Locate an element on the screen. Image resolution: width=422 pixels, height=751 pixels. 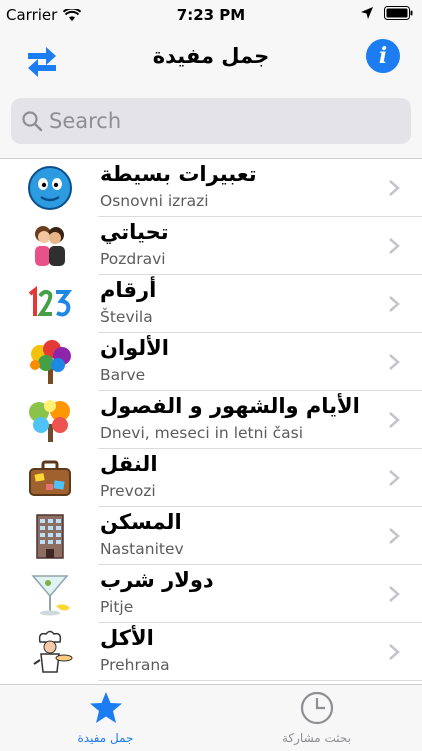
status-right-group is located at coordinates (387, 13).